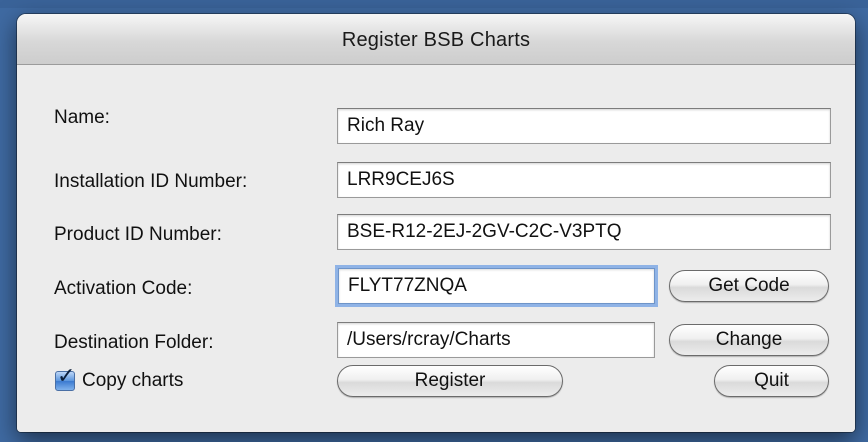  What do you see at coordinates (749, 340) in the screenshot?
I see `change-button: Change` at bounding box center [749, 340].